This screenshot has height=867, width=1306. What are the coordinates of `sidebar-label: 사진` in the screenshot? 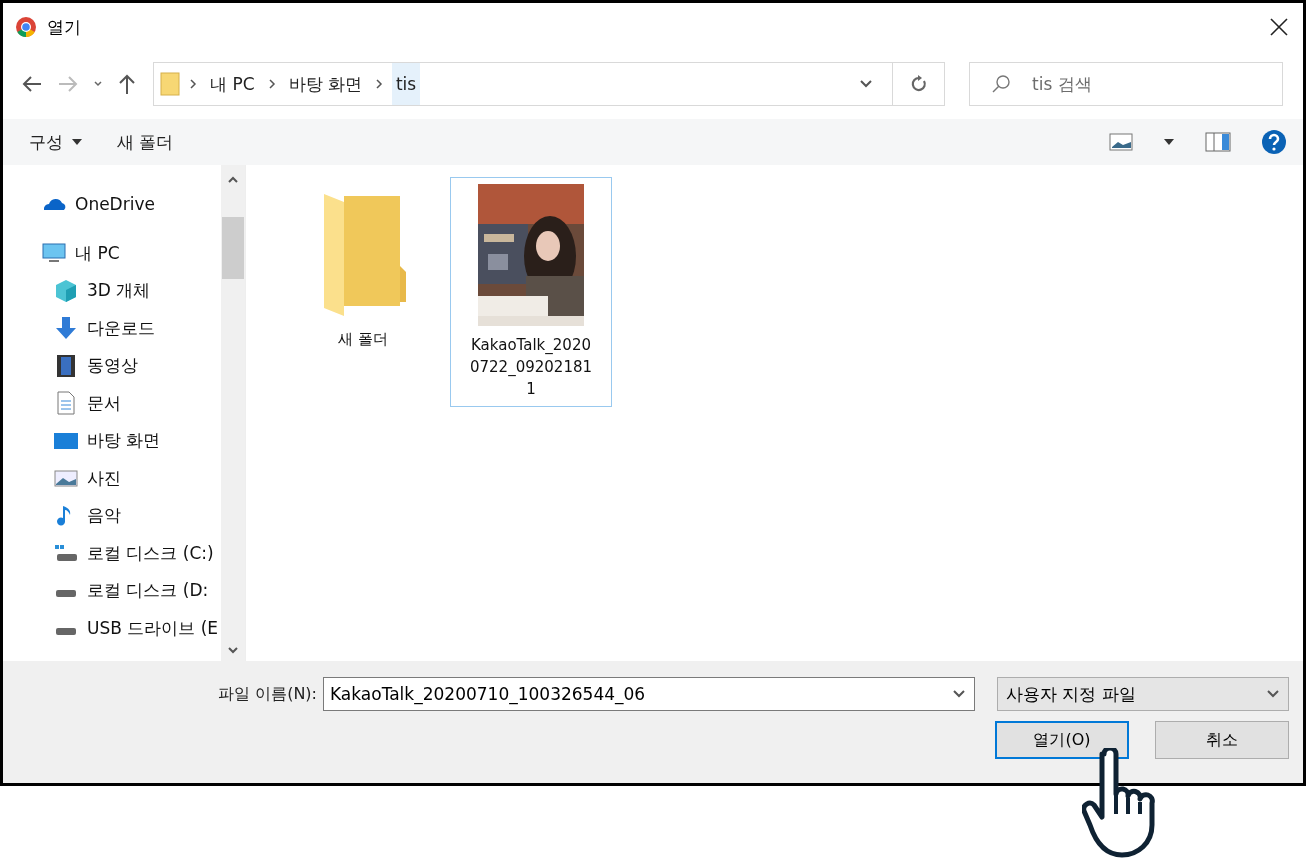 It's located at (104, 478).